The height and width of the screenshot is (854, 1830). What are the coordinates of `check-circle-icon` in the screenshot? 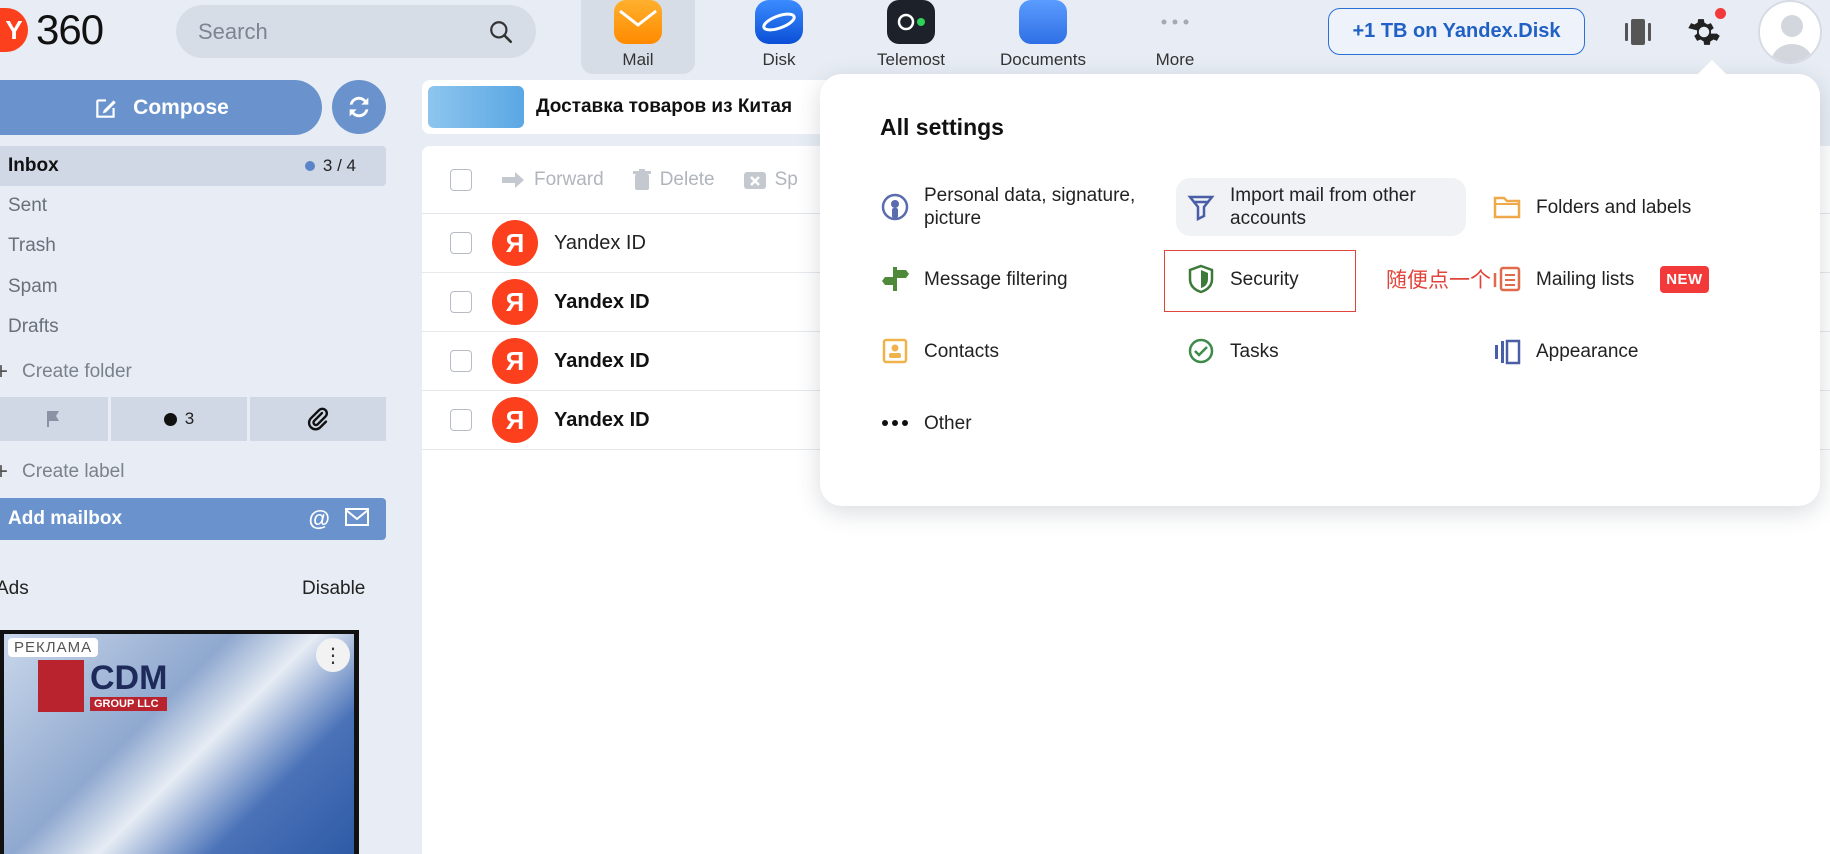 It's located at (1201, 351).